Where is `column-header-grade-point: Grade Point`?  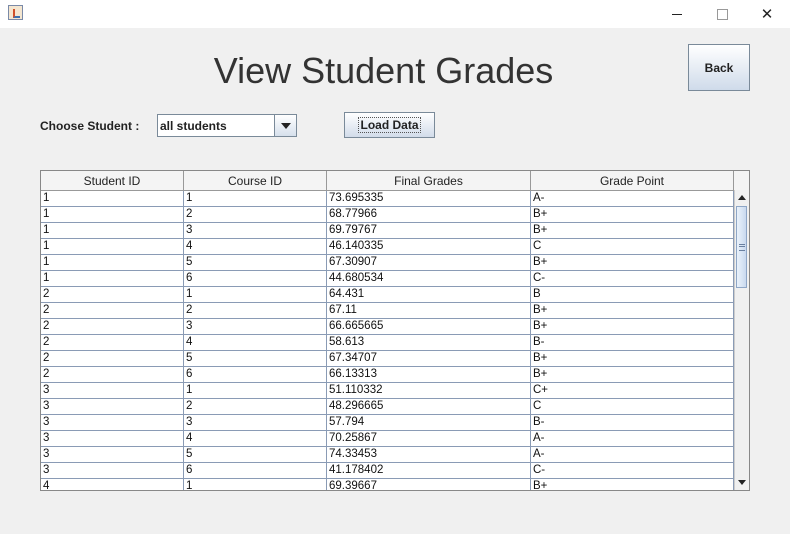 column-header-grade-point: Grade Point is located at coordinates (632, 180).